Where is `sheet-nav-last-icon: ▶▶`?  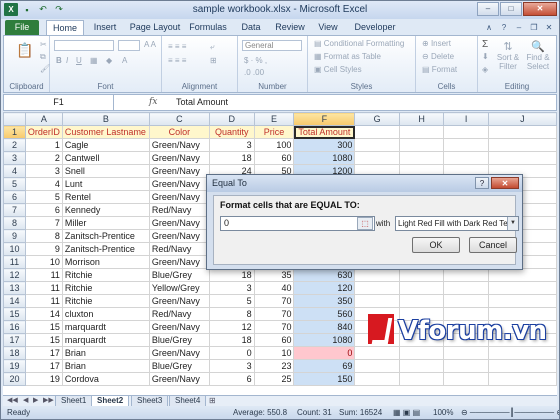
sheet-nav-last-icon: ▶▶ is located at coordinates (48, 400).